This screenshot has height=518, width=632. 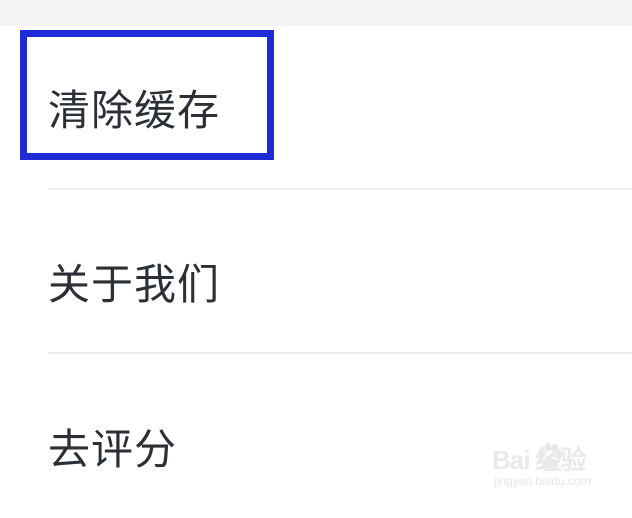 I want to click on settings-item-label: 去评分, so click(x=113, y=449).